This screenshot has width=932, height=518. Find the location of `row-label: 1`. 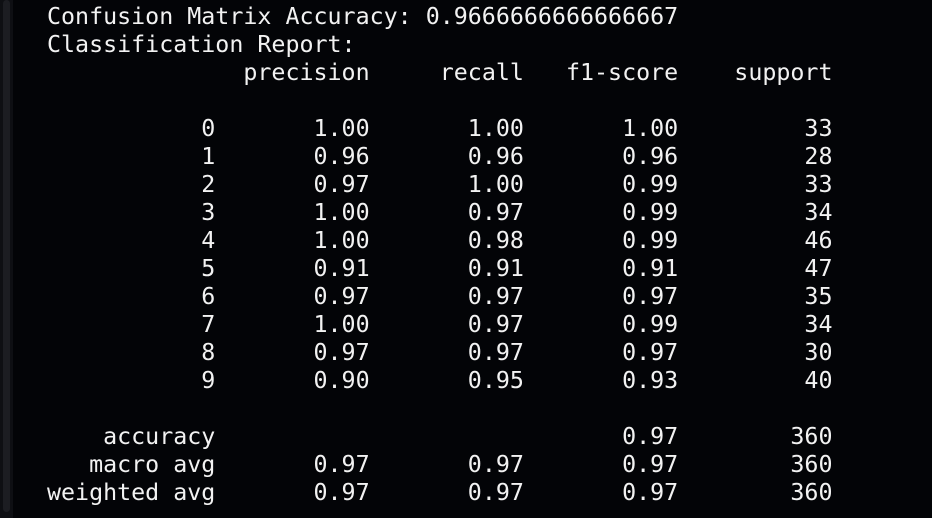

row-label: 1 is located at coordinates (131, 156).